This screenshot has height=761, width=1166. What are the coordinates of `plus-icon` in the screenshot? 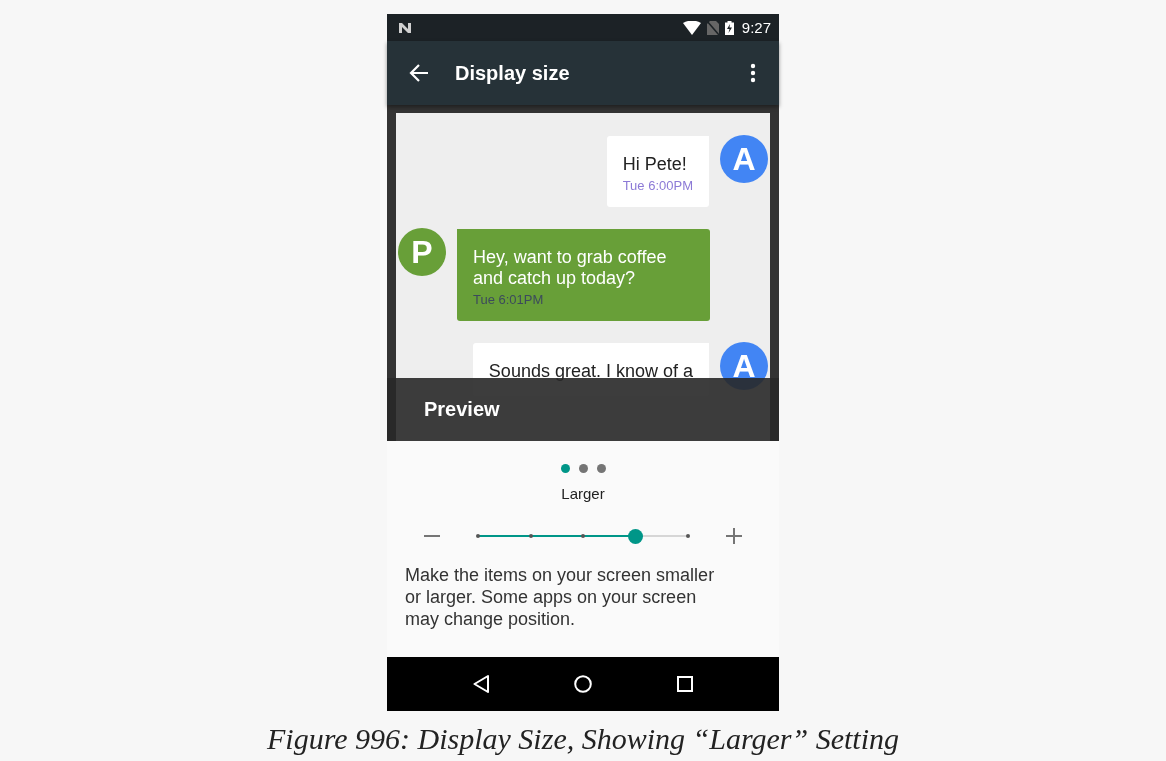 It's located at (734, 536).